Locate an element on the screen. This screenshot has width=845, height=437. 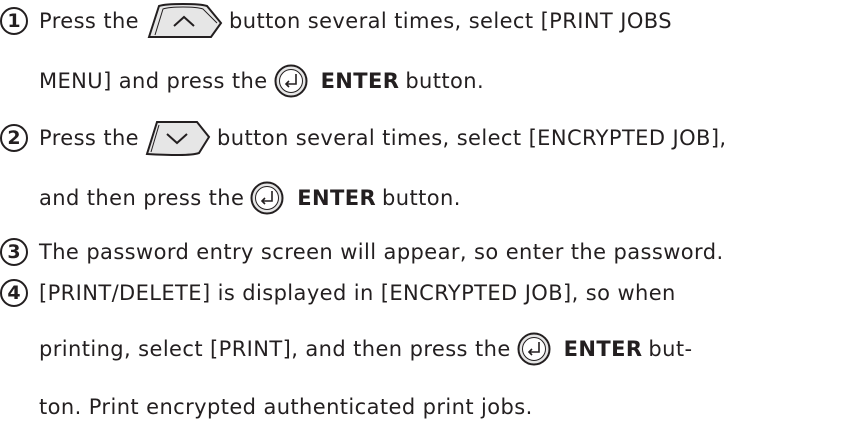
step-1-text-b: button several times, select [PRINT JOBS is located at coordinates (450, 21).